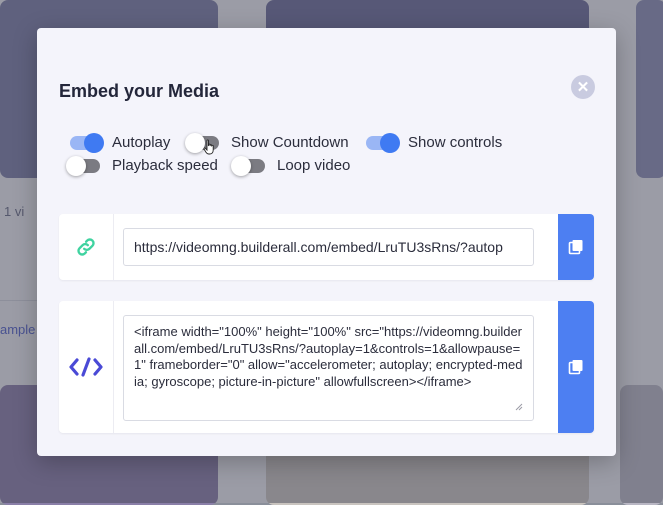 This screenshot has width=663, height=505. Describe the element at coordinates (141, 142) in the screenshot. I see `toggle-label: Autoplay` at that location.